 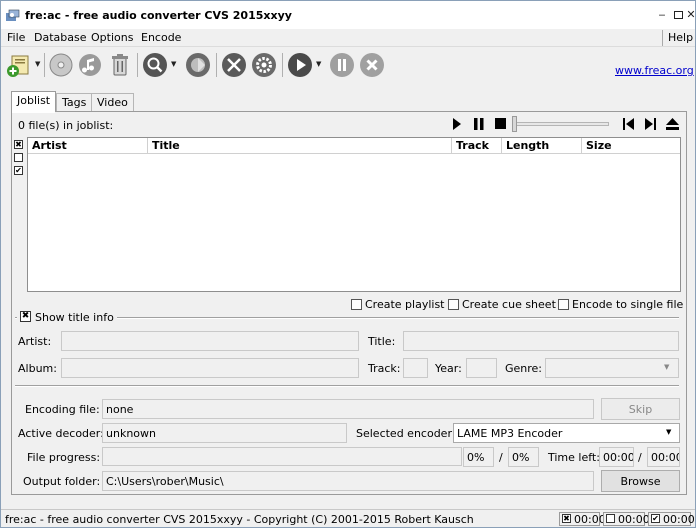 What do you see at coordinates (210, 341) in the screenshot?
I see `artist-field` at bounding box center [210, 341].